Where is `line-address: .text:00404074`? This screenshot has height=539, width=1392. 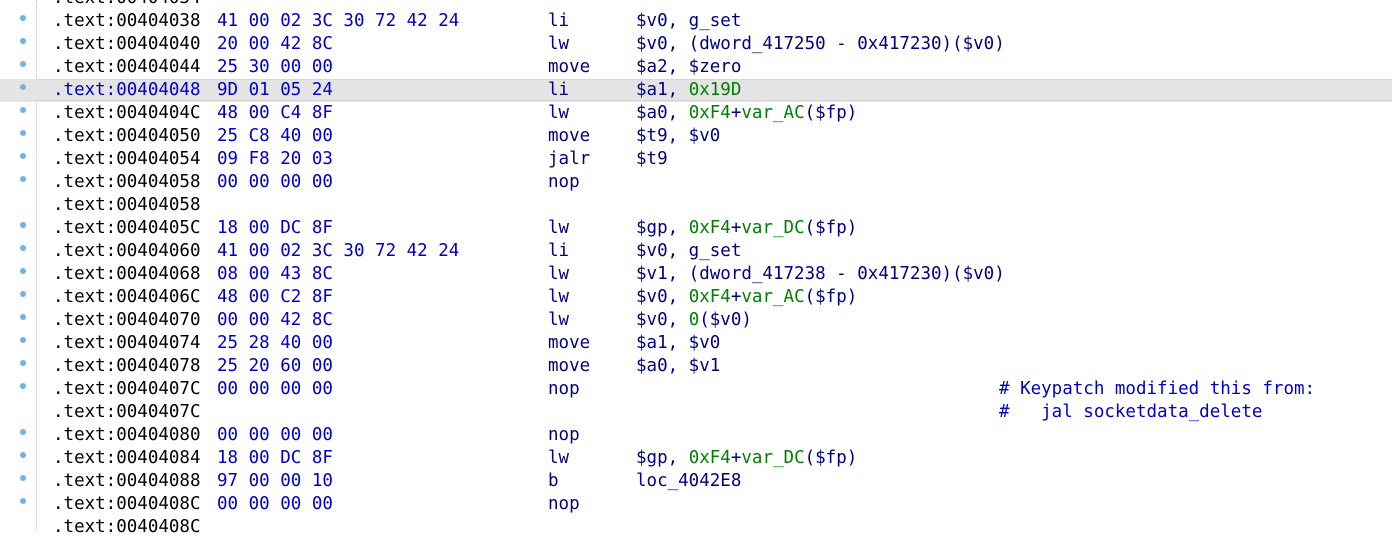
line-address: .text:00404074 is located at coordinates (127, 343).